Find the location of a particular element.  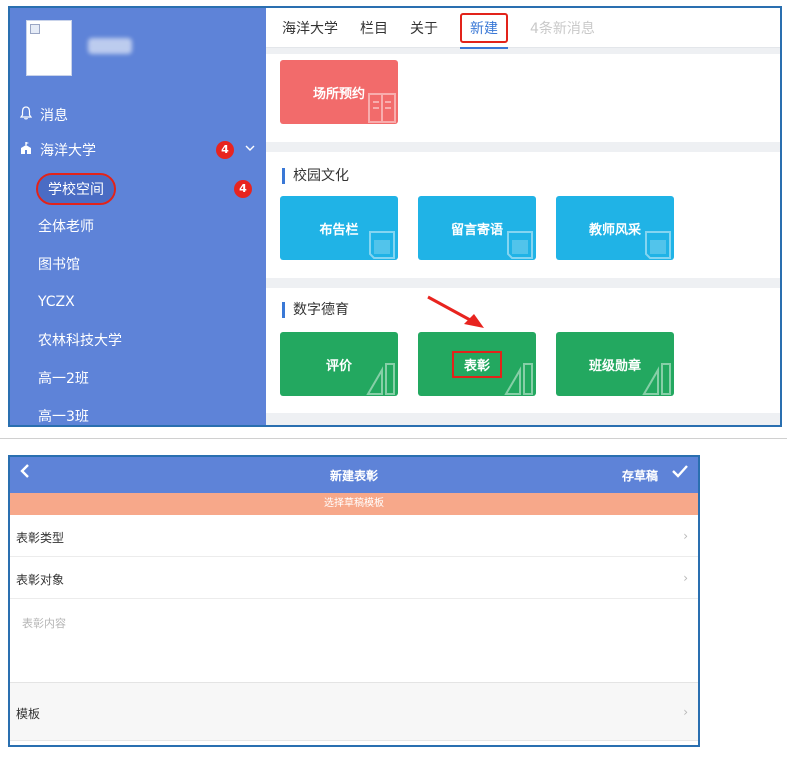

sidebar-item-label: 全体老师 is located at coordinates (66, 227).